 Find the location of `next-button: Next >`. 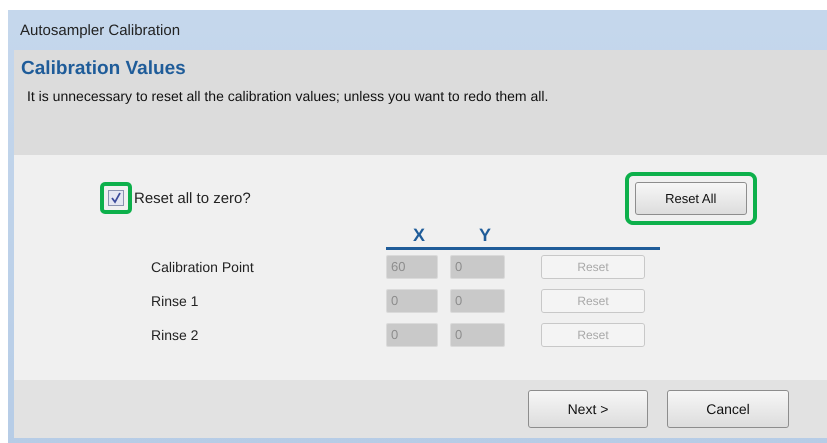

next-button: Next > is located at coordinates (588, 409).